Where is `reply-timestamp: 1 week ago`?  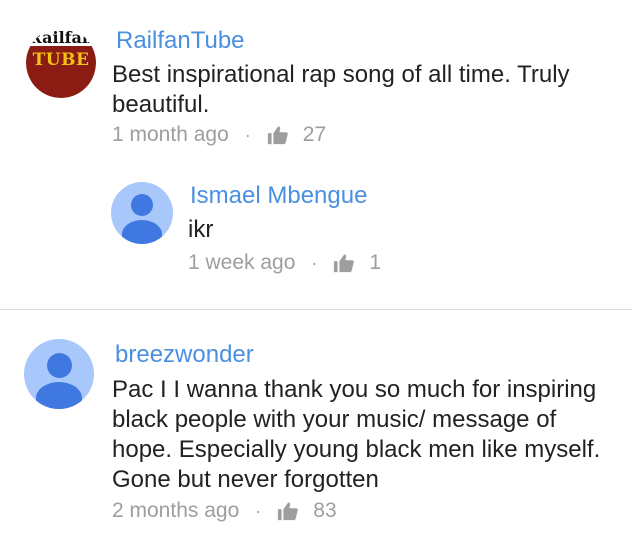 reply-timestamp: 1 week ago is located at coordinates (242, 262).